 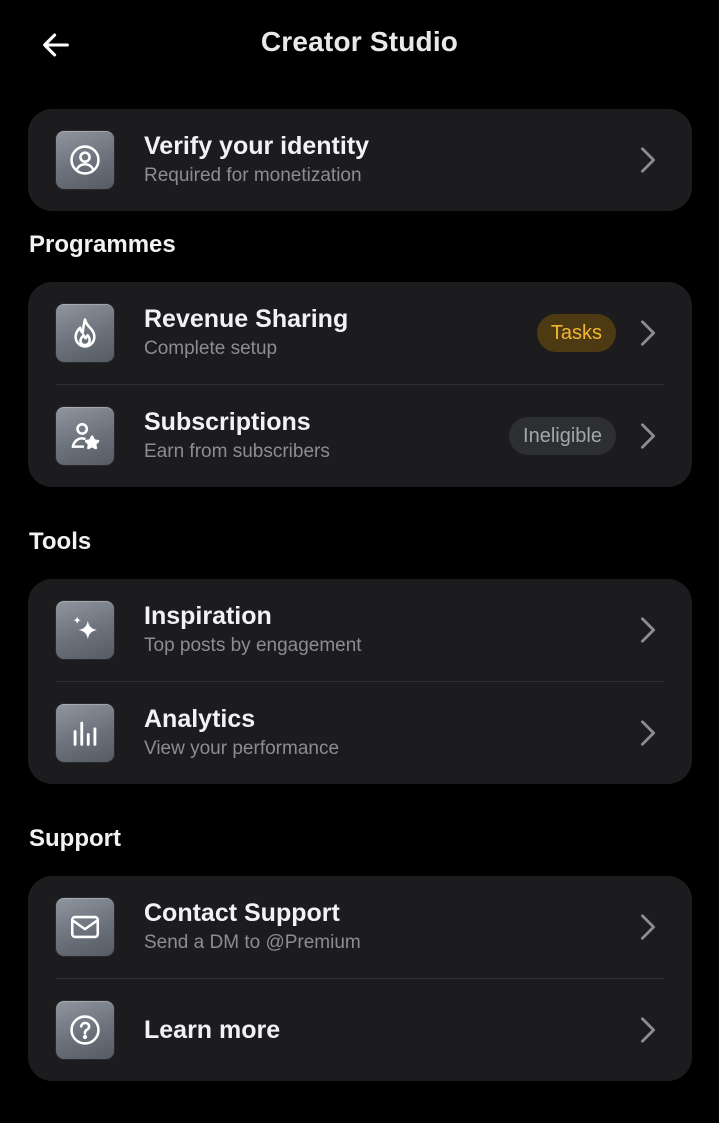 What do you see at coordinates (242, 913) in the screenshot?
I see `contact-support-title: Contact Support` at bounding box center [242, 913].